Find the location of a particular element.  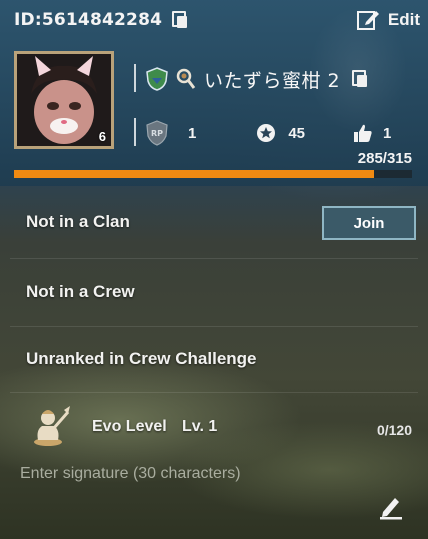

pencil-icon is located at coordinates (391, 507).